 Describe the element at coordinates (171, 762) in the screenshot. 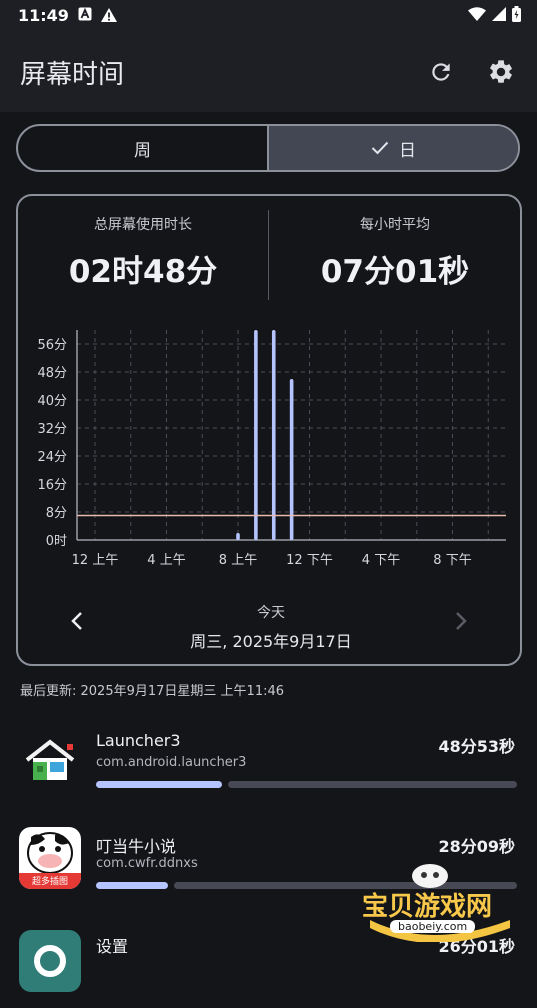

I see `app-package: com.android.launcher3` at that location.